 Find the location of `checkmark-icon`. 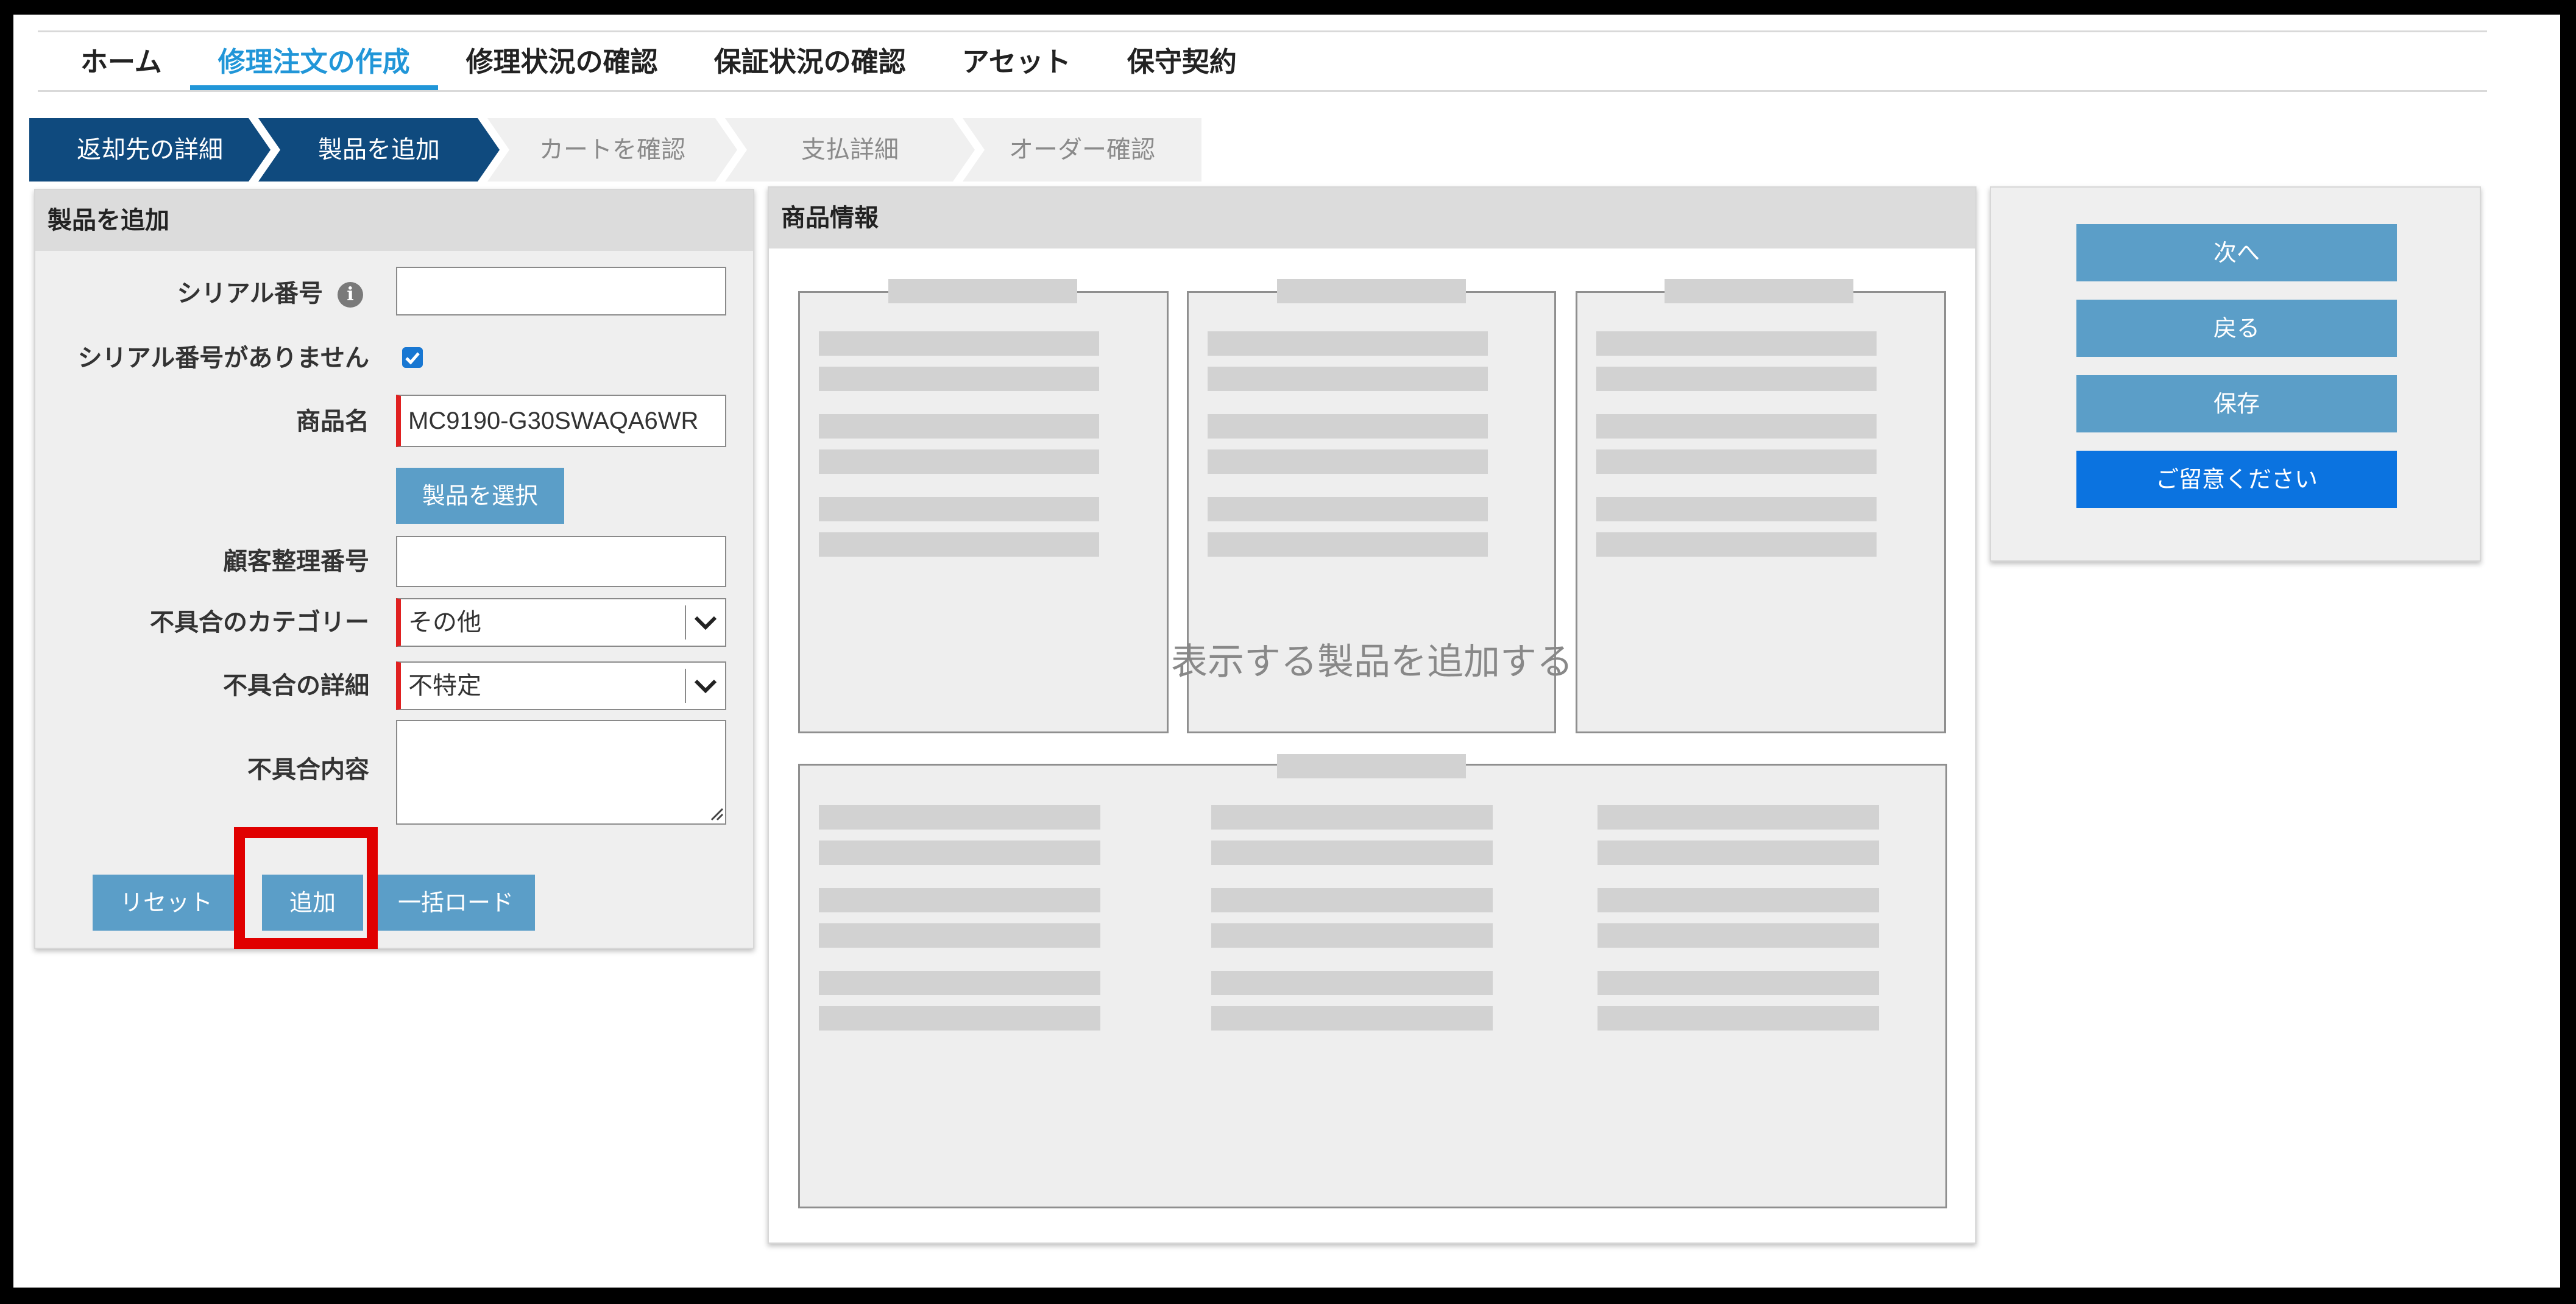

checkmark-icon is located at coordinates (412, 358).